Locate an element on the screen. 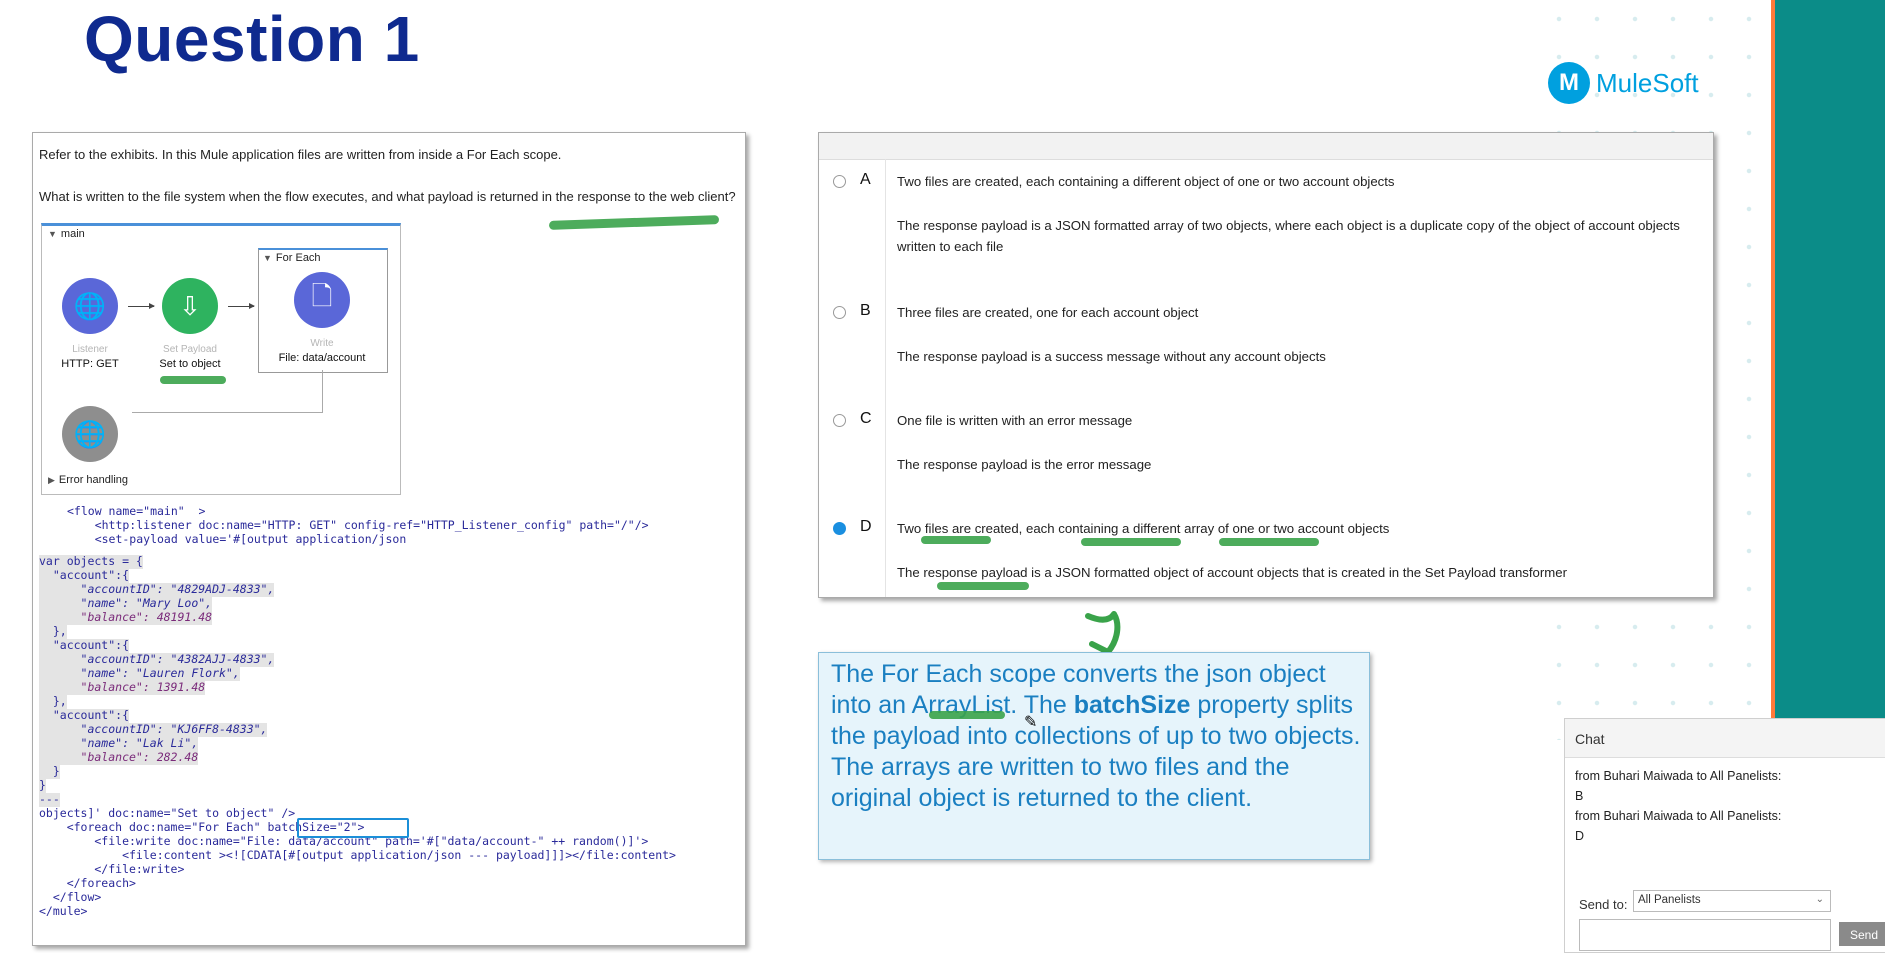 Image resolution: width=1885 pixels, height=953 pixels. pen-cursor-icon: ✎ is located at coordinates (1031, 722).